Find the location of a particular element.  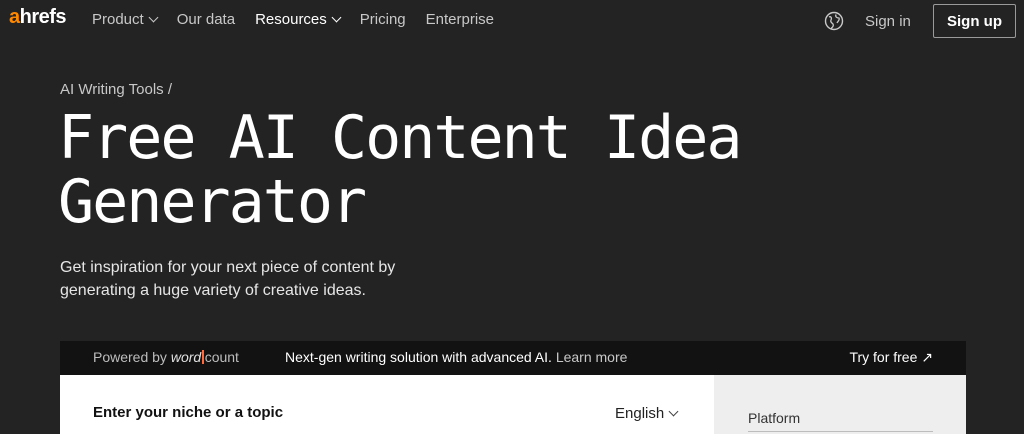

title-line-2: Generator is located at coordinates (212, 202).